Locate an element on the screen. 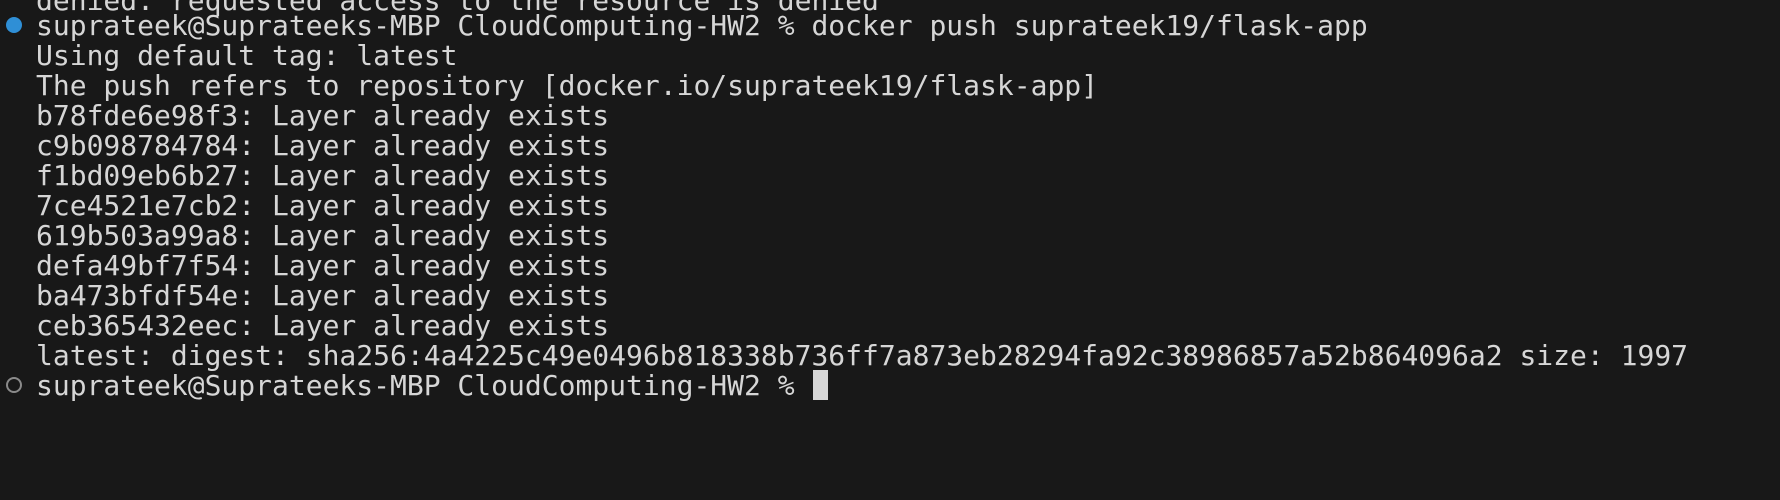 This screenshot has height=500, width=1780. prompt-status-dot-icon is located at coordinates (14, 385).